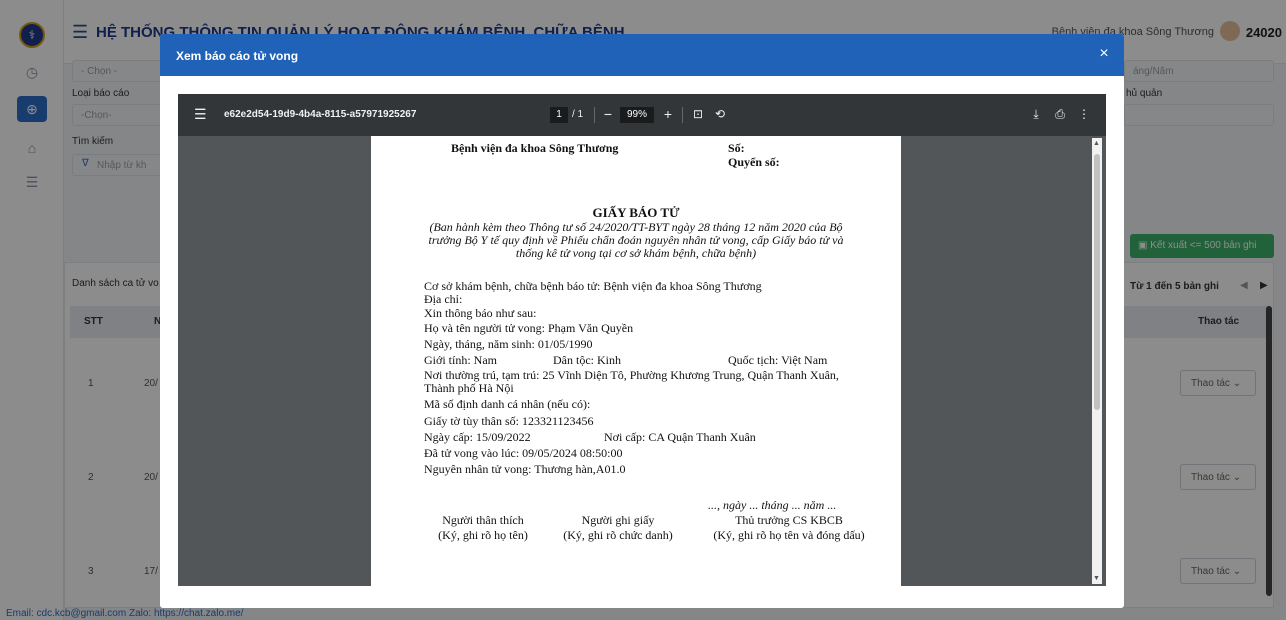  Describe the element at coordinates (529, 328) in the screenshot. I see `cert-name: Họ và tên người tử vong: Phạm Văn Quyền` at that location.